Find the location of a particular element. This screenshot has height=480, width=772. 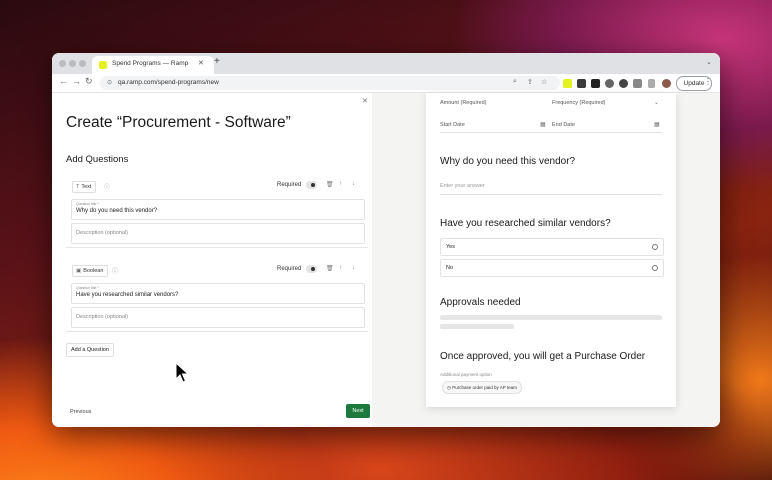

window-zoom-button is located at coordinates (82, 63).